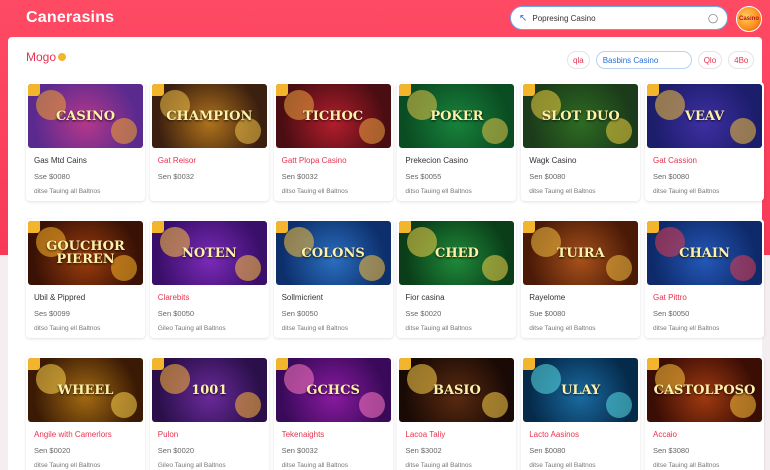 Image resolution: width=770 pixels, height=470 pixels. Describe the element at coordinates (209, 436) in the screenshot. I see `game-title: Pulon` at that location.